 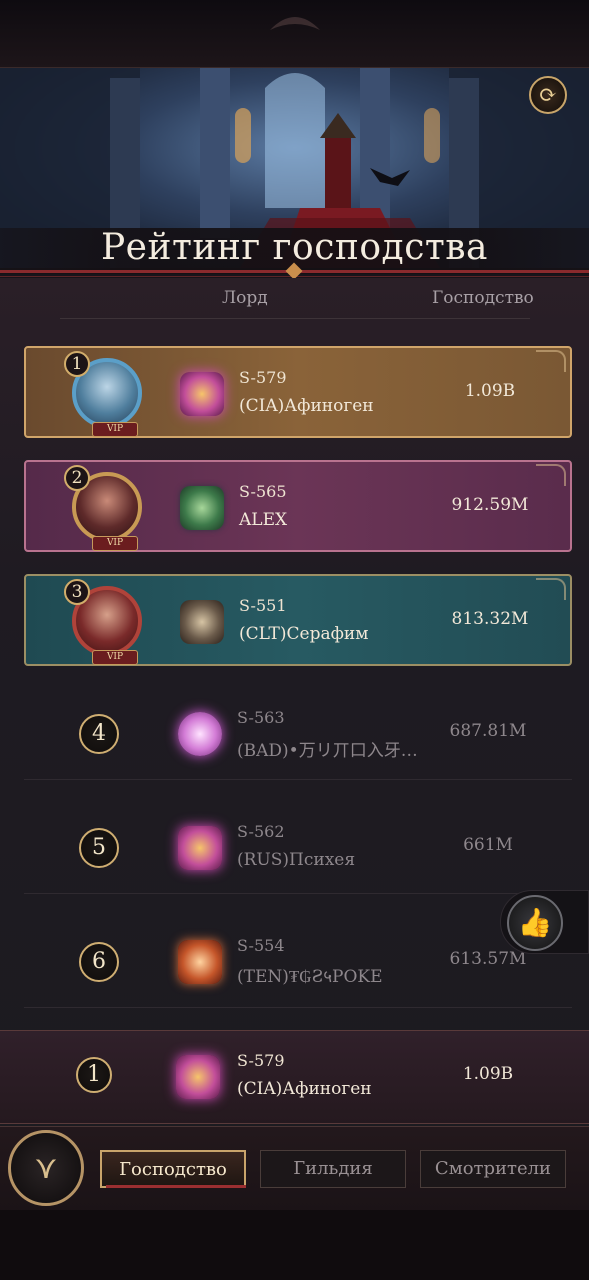 What do you see at coordinates (304, 634) in the screenshot?
I see `player-name: (CLT)Серафим` at bounding box center [304, 634].